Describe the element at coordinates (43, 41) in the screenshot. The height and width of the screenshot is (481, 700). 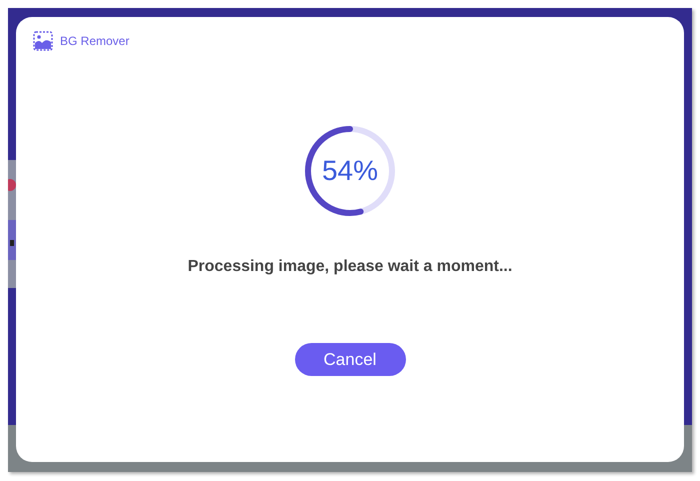
I see `image-icon` at that location.